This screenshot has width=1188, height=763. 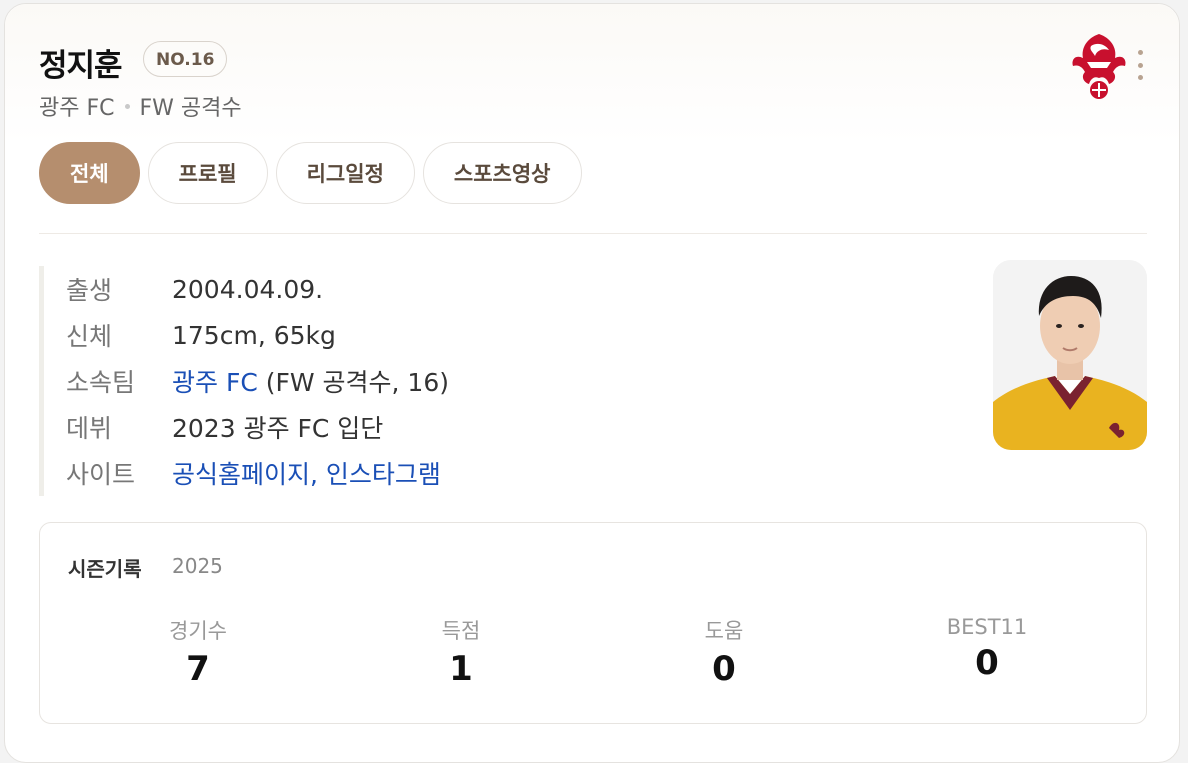 What do you see at coordinates (724, 631) in the screenshot?
I see `stat-label: 도움` at bounding box center [724, 631].